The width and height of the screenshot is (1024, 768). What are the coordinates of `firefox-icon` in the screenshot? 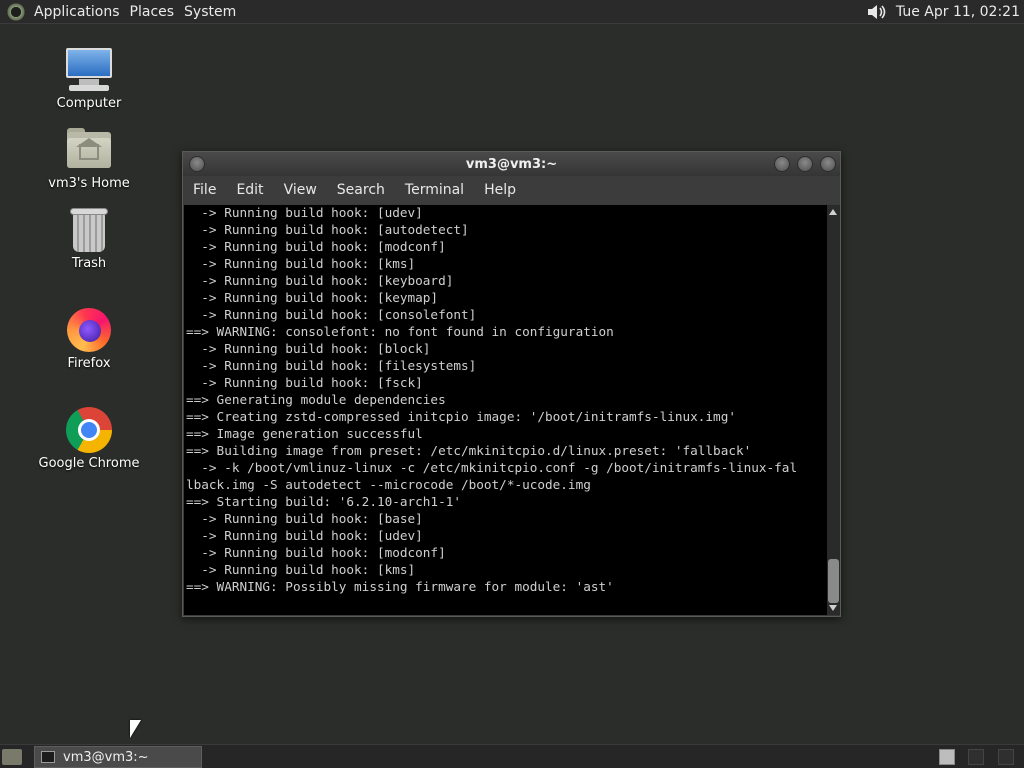 It's located at (89, 330).